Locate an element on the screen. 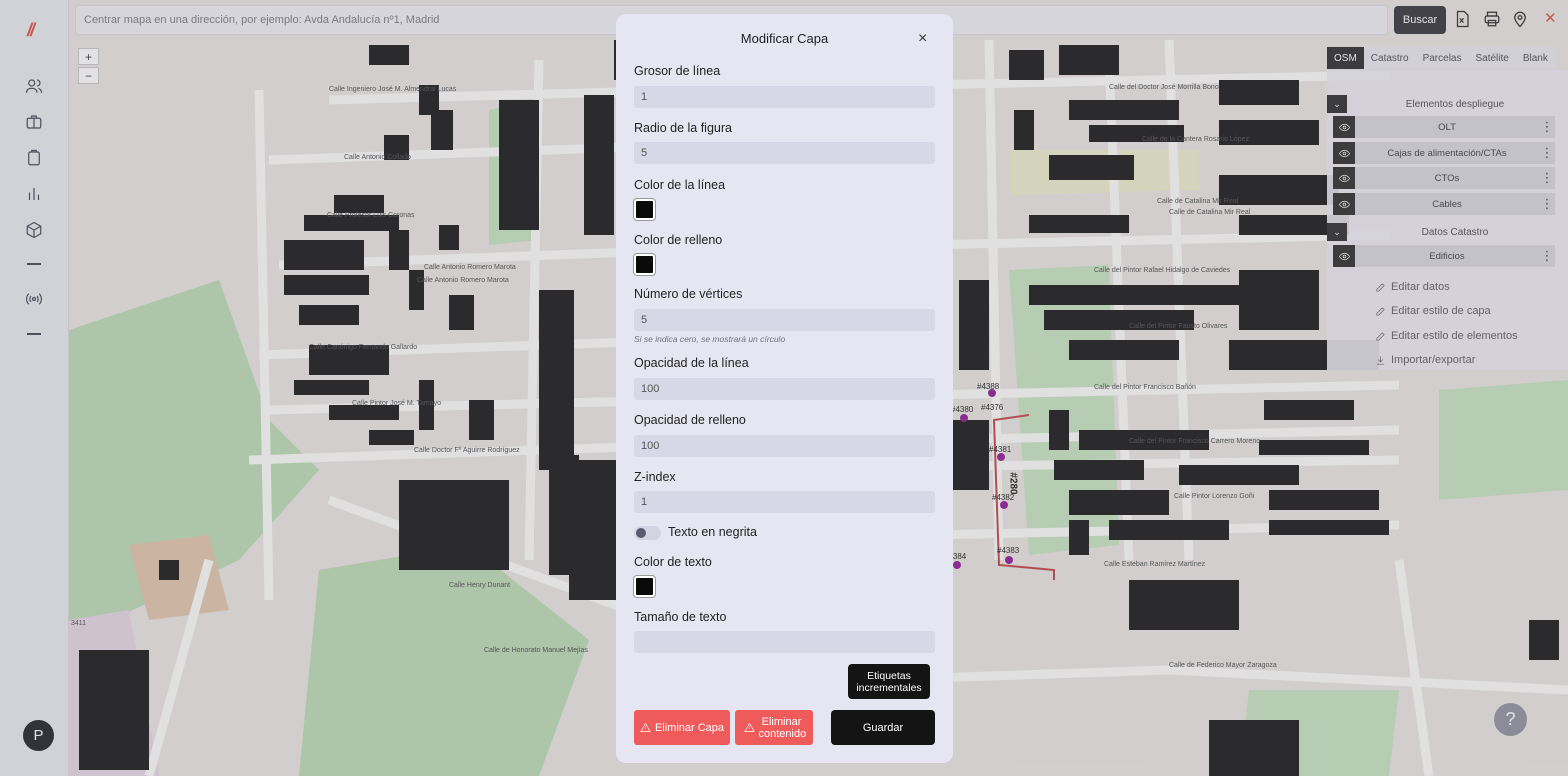 The width and height of the screenshot is (1568, 776). text-size-input is located at coordinates (784, 642).